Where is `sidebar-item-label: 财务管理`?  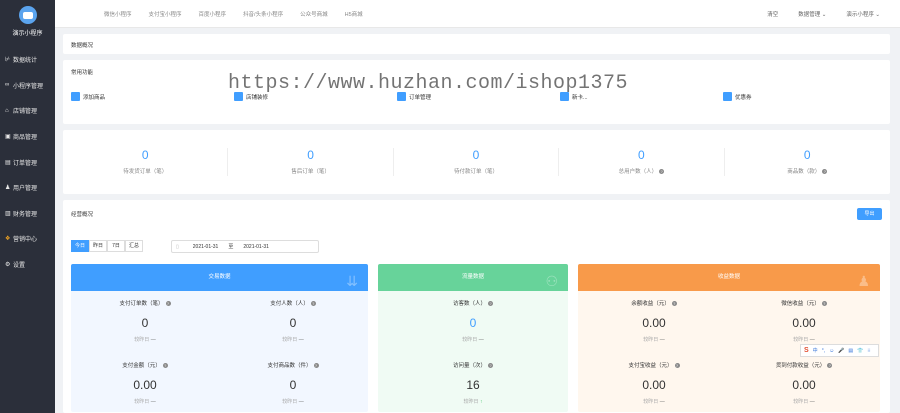
sidebar-item-label: 财务管理 is located at coordinates (25, 214).